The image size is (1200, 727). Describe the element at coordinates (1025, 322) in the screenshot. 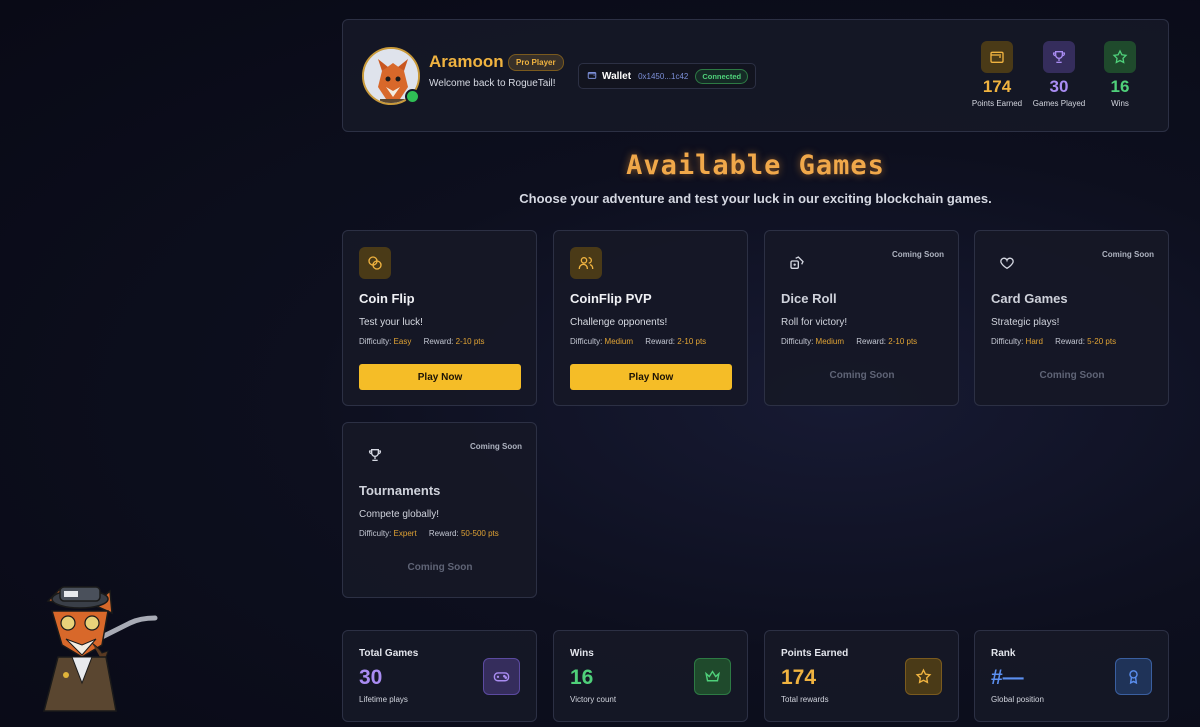

I see `game-description: Strategic plays!` at that location.